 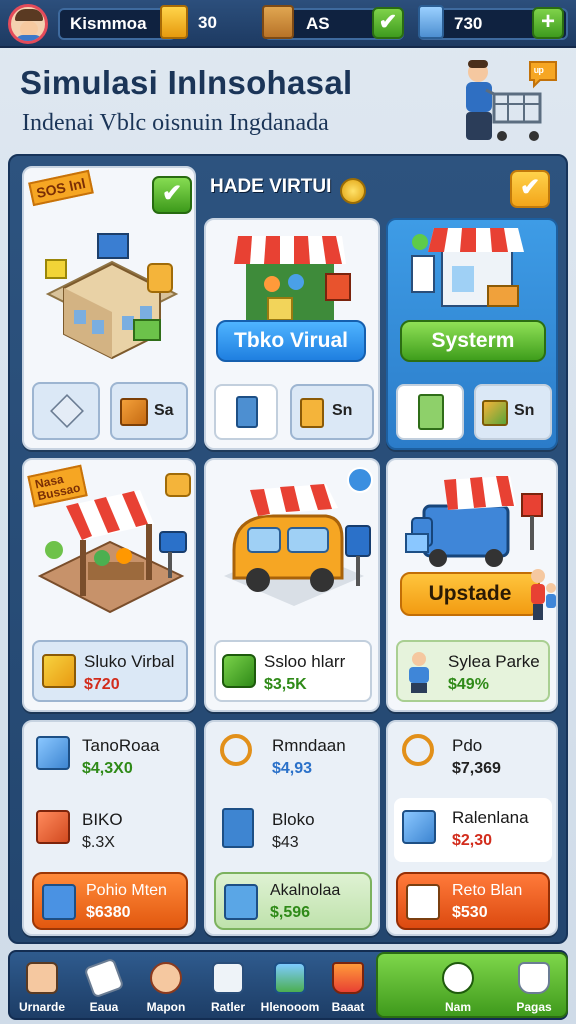 What do you see at coordinates (470, 912) in the screenshot?
I see `buy-price: $530` at bounding box center [470, 912].